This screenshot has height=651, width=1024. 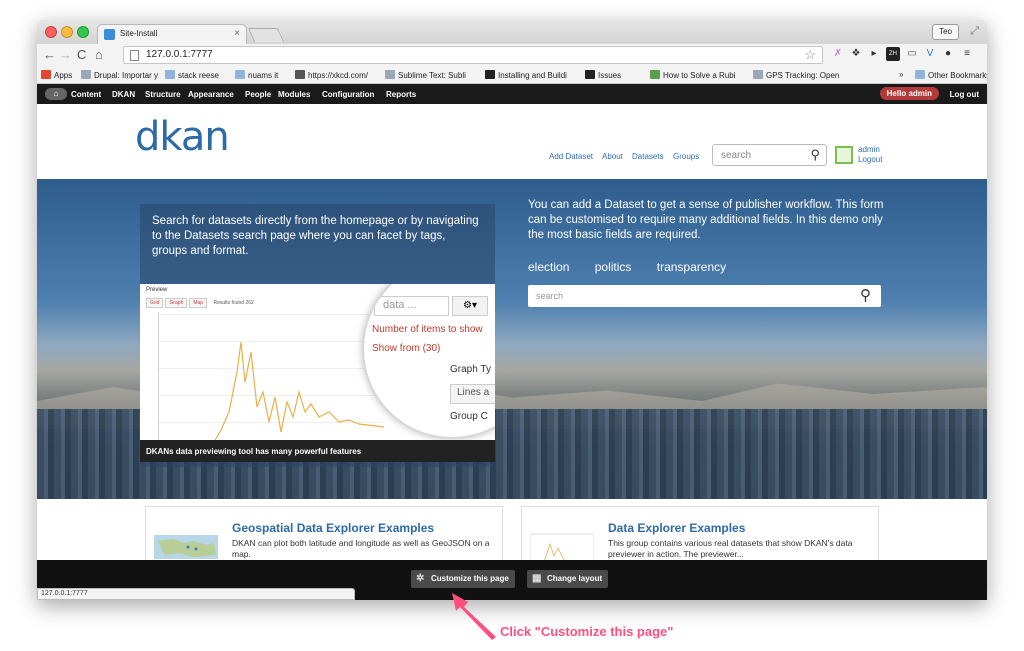 What do you see at coordinates (256, 75) in the screenshot?
I see `bookmark-item: nuams it` at bounding box center [256, 75].